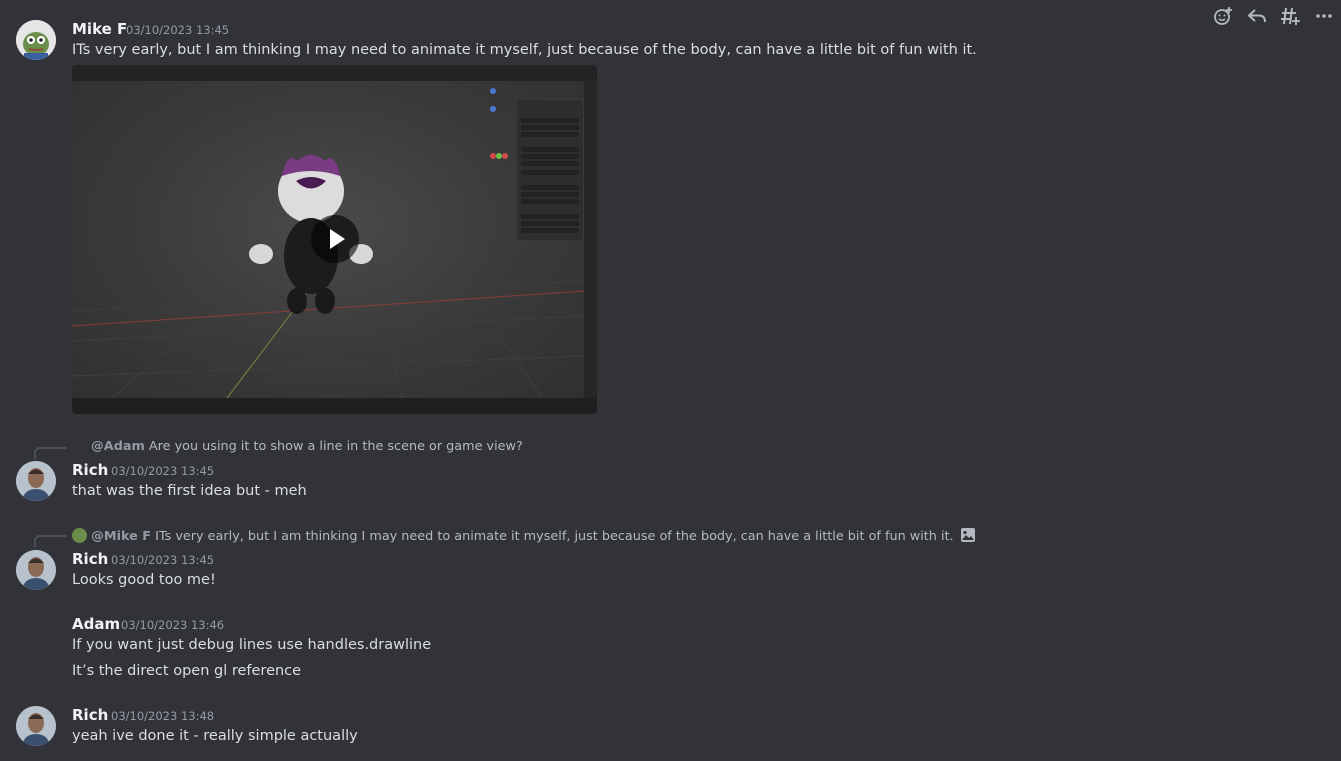 The image size is (1341, 761). What do you see at coordinates (1324, 16) in the screenshot?
I see `more-icon` at bounding box center [1324, 16].